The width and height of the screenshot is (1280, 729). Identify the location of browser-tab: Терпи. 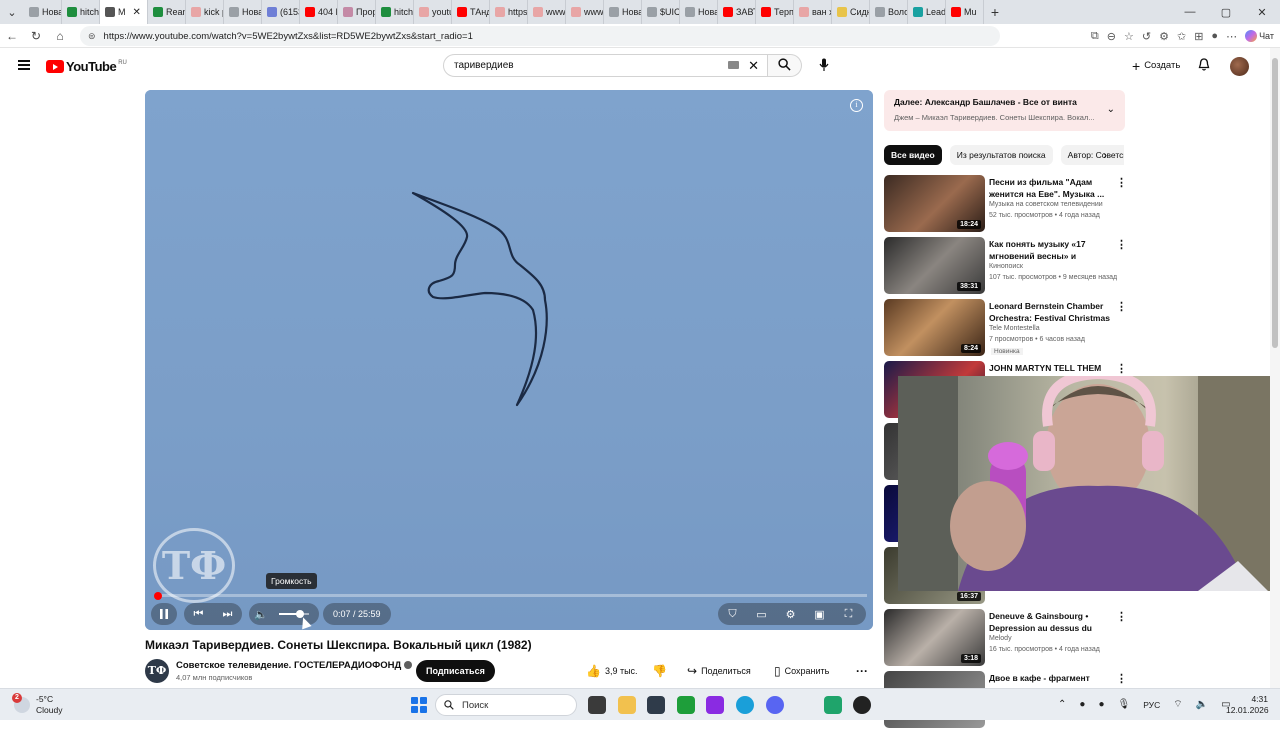
(775, 12).